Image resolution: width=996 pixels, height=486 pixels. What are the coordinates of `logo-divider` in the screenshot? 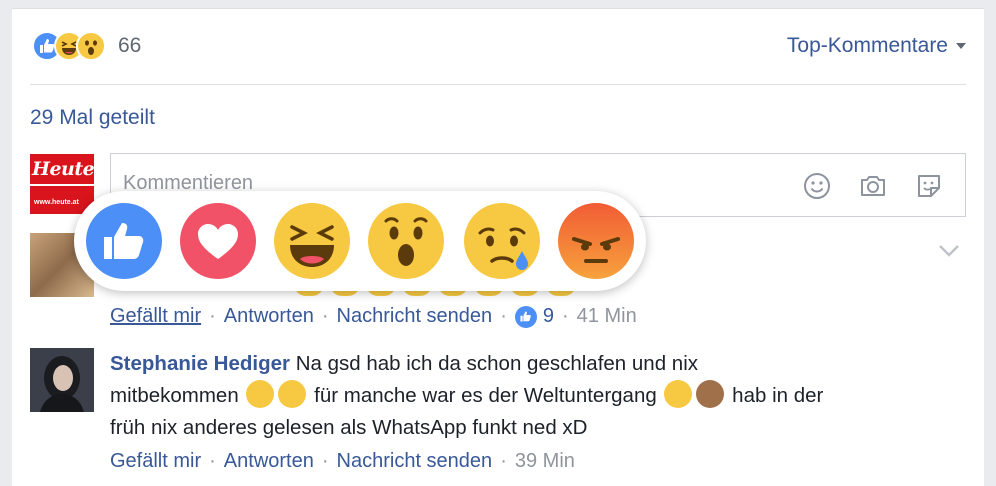 It's located at (62, 185).